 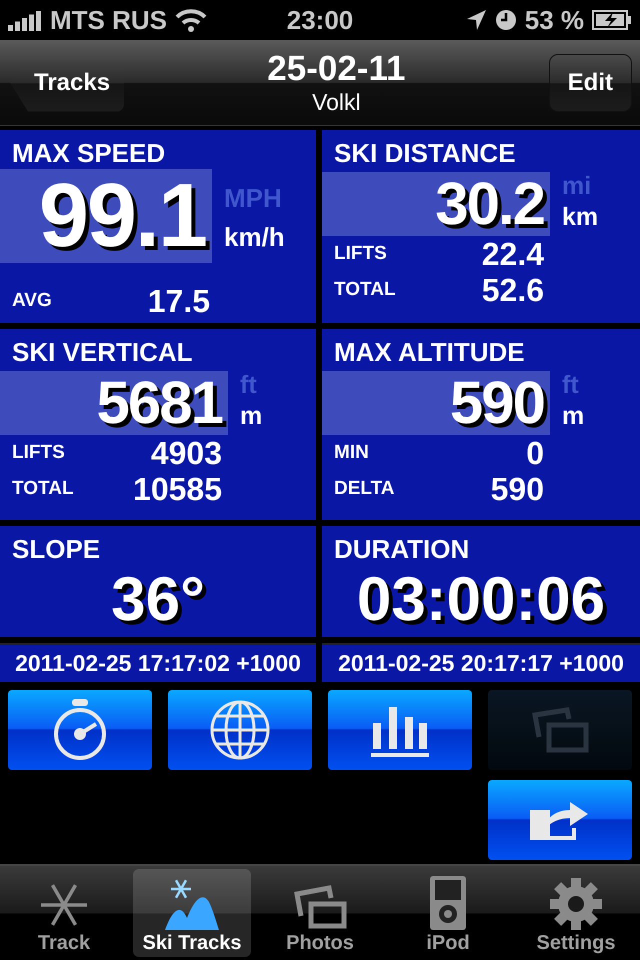 I want to click on timestamp: 2011-02-25 17:17:02 +1000, so click(x=158, y=662).